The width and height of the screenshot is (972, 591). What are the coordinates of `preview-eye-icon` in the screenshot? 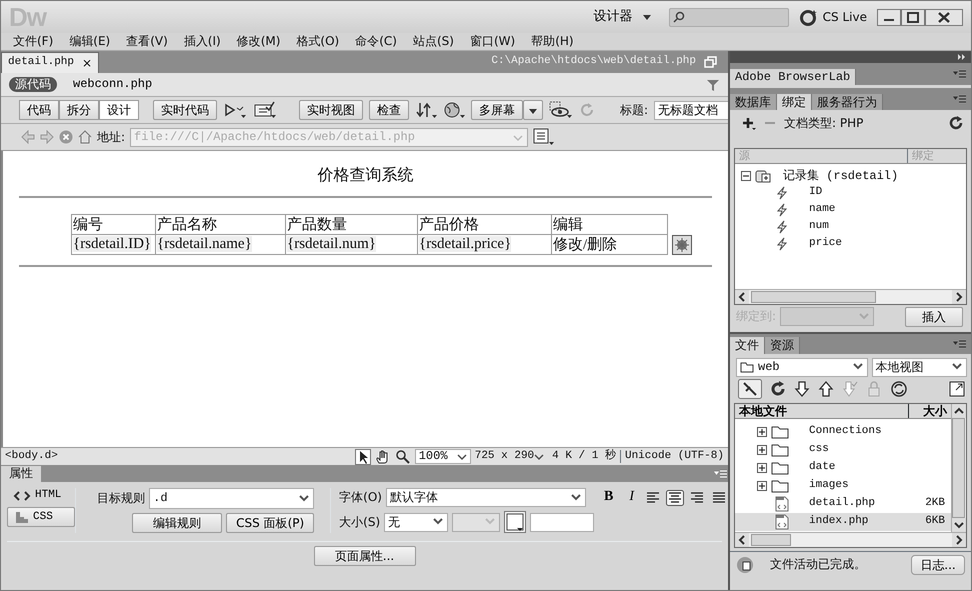 It's located at (561, 110).